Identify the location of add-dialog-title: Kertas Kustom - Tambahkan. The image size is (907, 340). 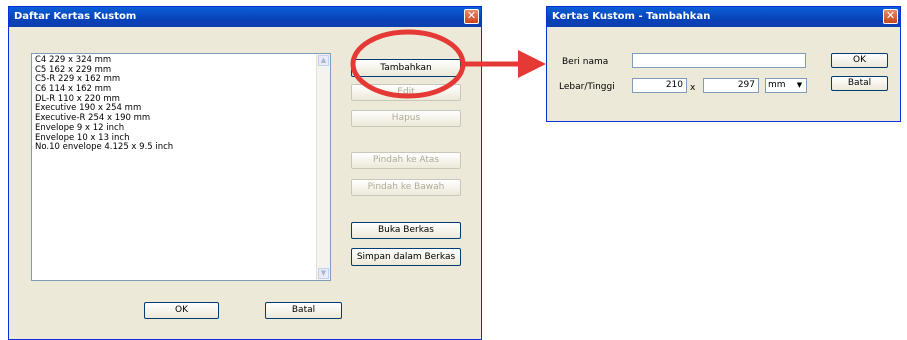
(723, 17).